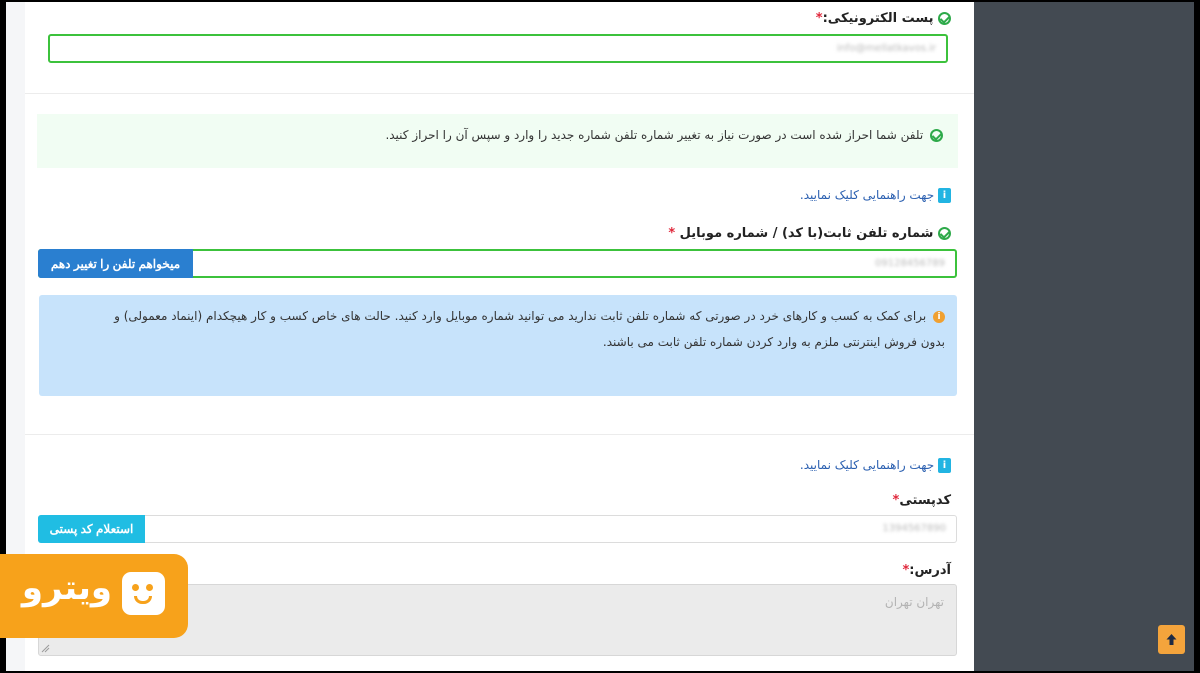 Image resolution: width=1200 pixels, height=673 pixels. What do you see at coordinates (143, 593) in the screenshot?
I see `smiley-face-icon` at bounding box center [143, 593].